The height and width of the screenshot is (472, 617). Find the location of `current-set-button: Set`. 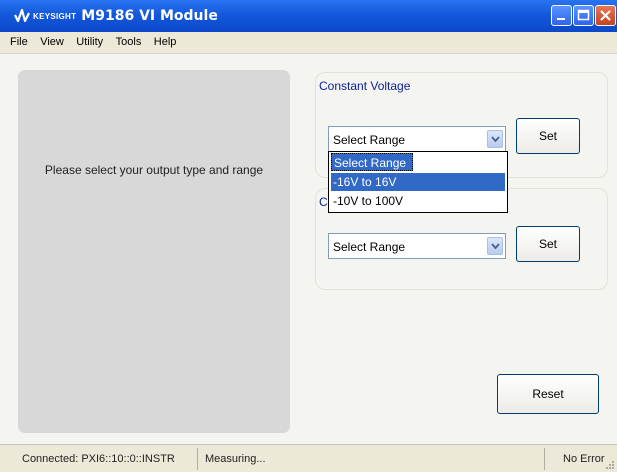

current-set-button: Set is located at coordinates (548, 244).